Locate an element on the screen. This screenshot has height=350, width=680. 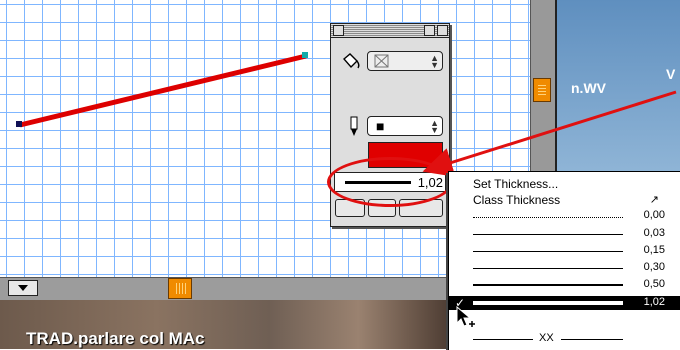
background-window-title: n.WV is located at coordinates (588, 88).